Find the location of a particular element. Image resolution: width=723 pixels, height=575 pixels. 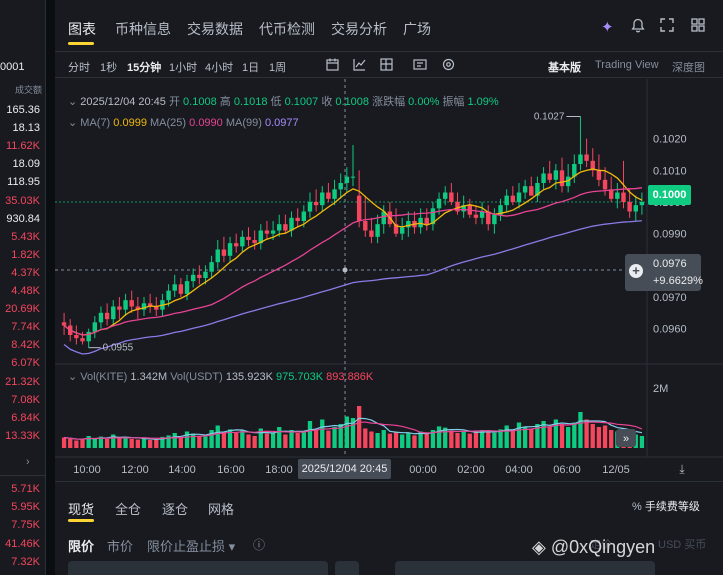

order-book-row: 8.42K is located at coordinates (20, 345).